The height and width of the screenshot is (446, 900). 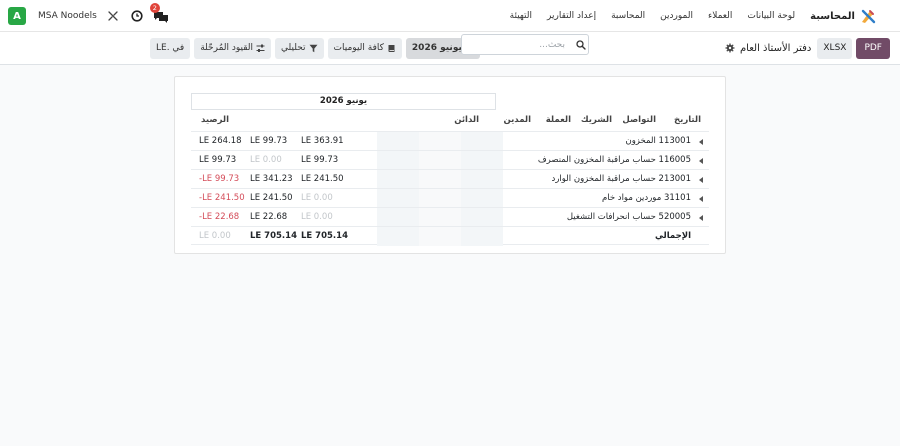 I want to click on funnel-icon, so click(x=313, y=48).